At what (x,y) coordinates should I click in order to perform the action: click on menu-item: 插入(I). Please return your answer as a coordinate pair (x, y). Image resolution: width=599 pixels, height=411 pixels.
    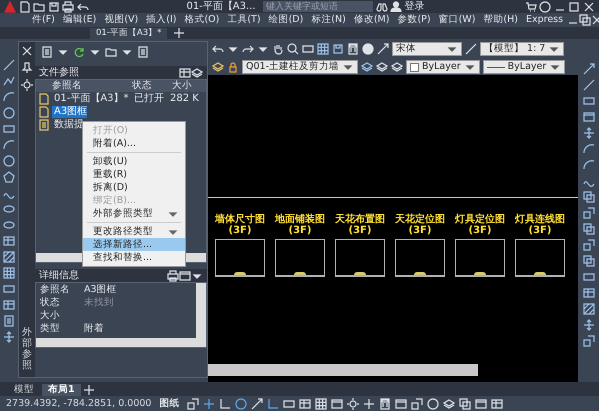
    Looking at the image, I should click on (161, 20).